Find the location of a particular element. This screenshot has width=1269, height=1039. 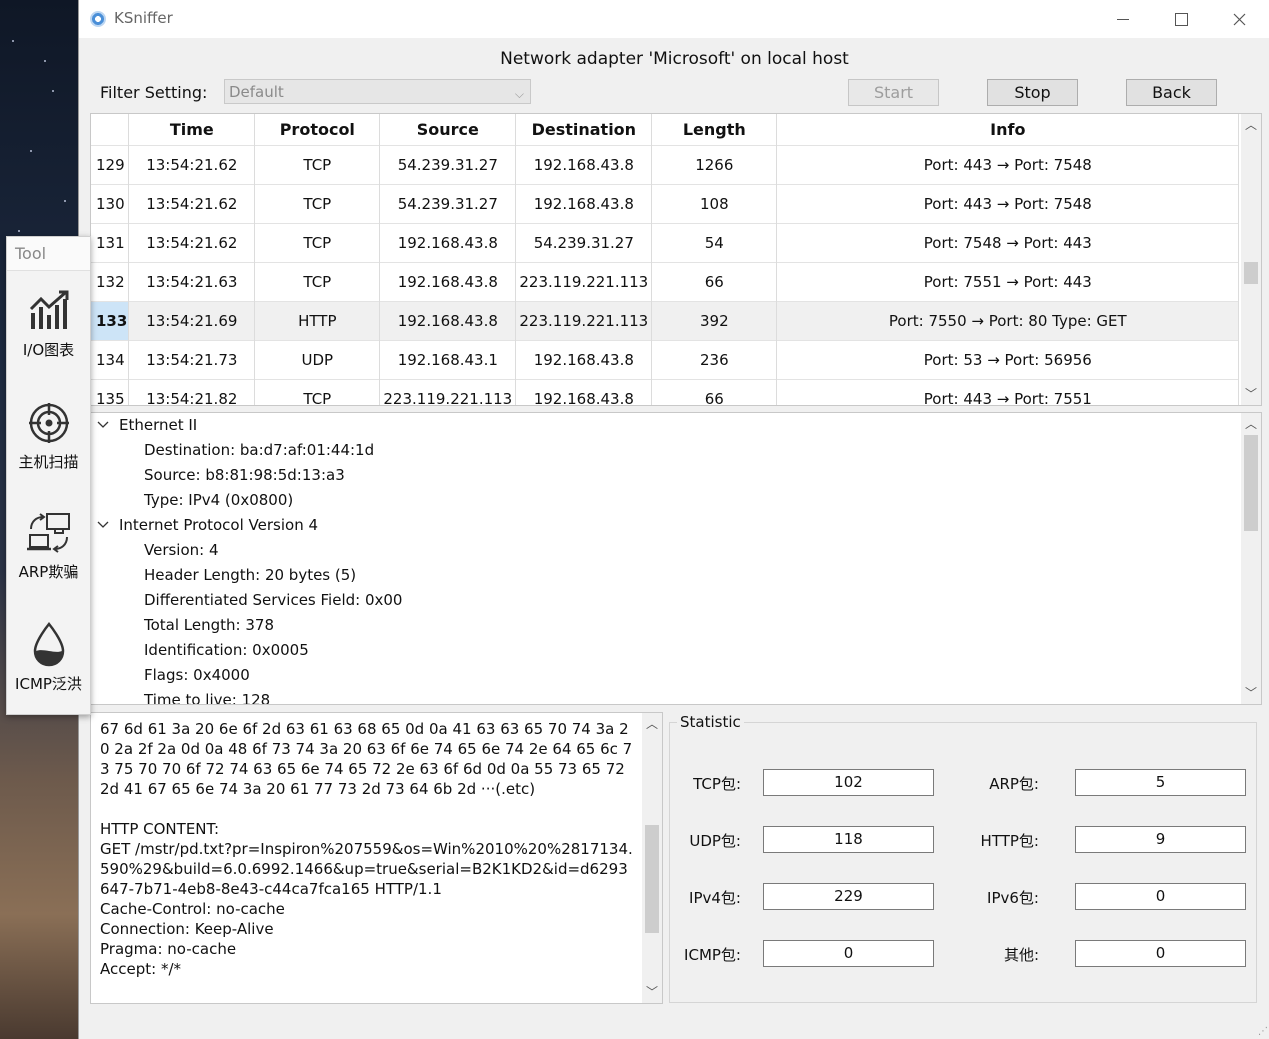

cell-source: 192.168.43.1 is located at coordinates (448, 360).